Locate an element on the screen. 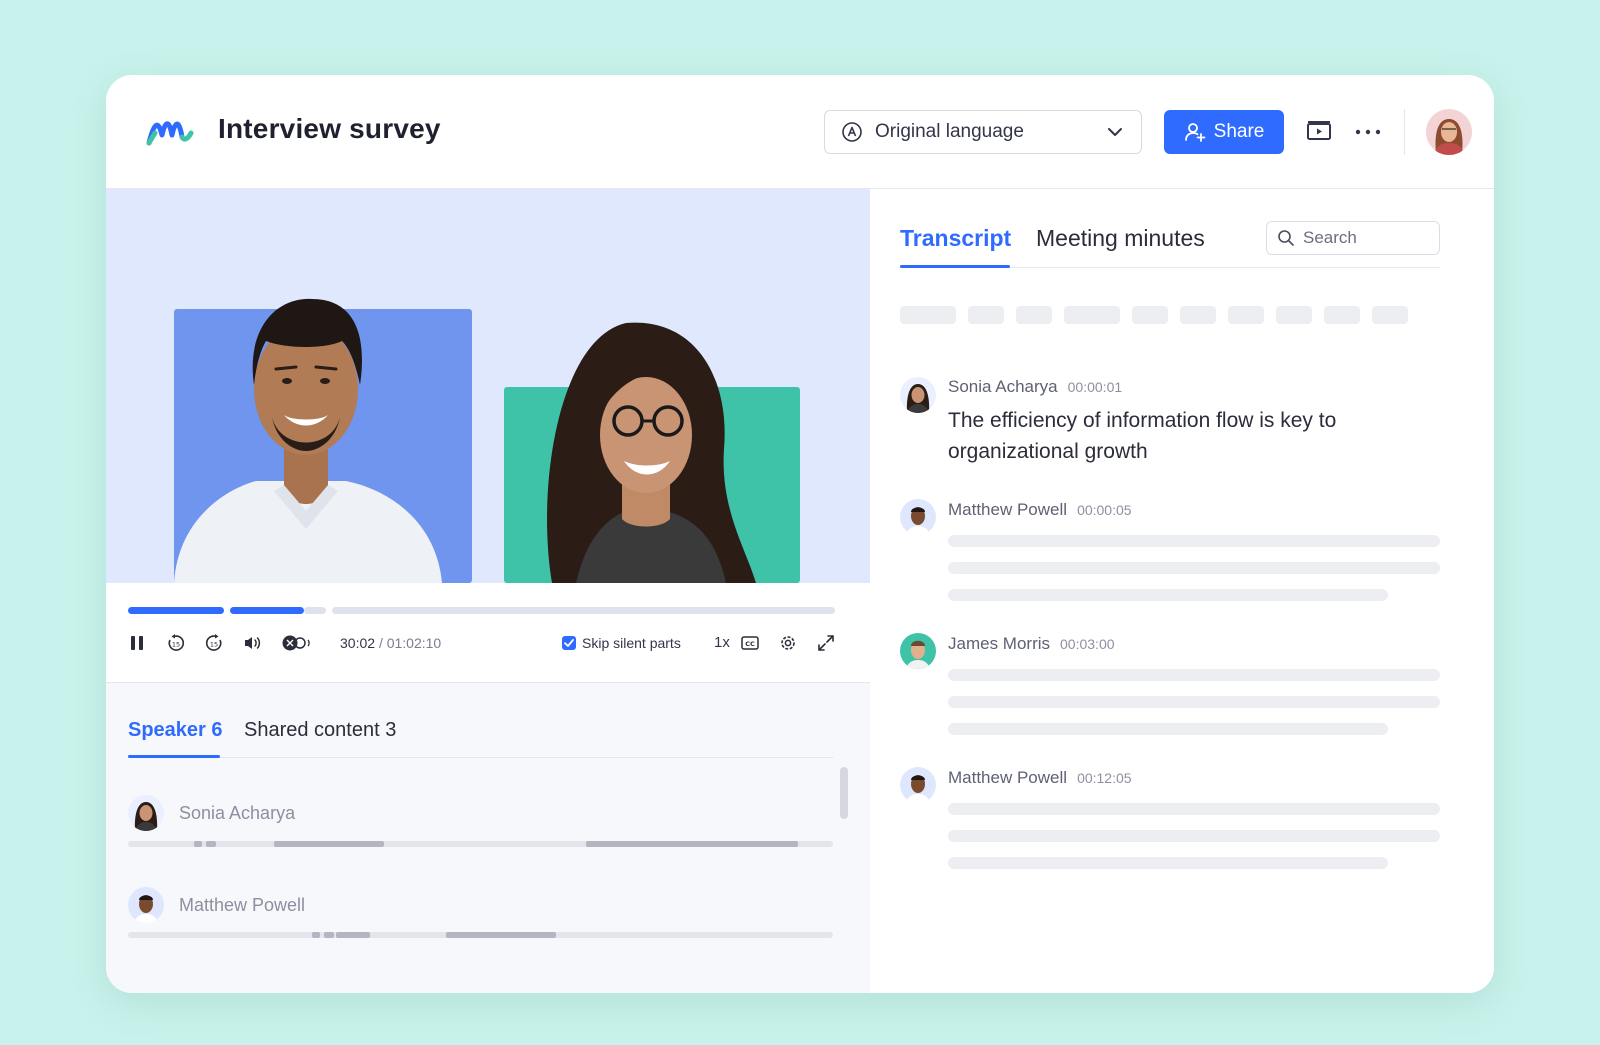 This screenshot has width=1600, height=1045. rewind-15-icon: 15 is located at coordinates (176, 643).